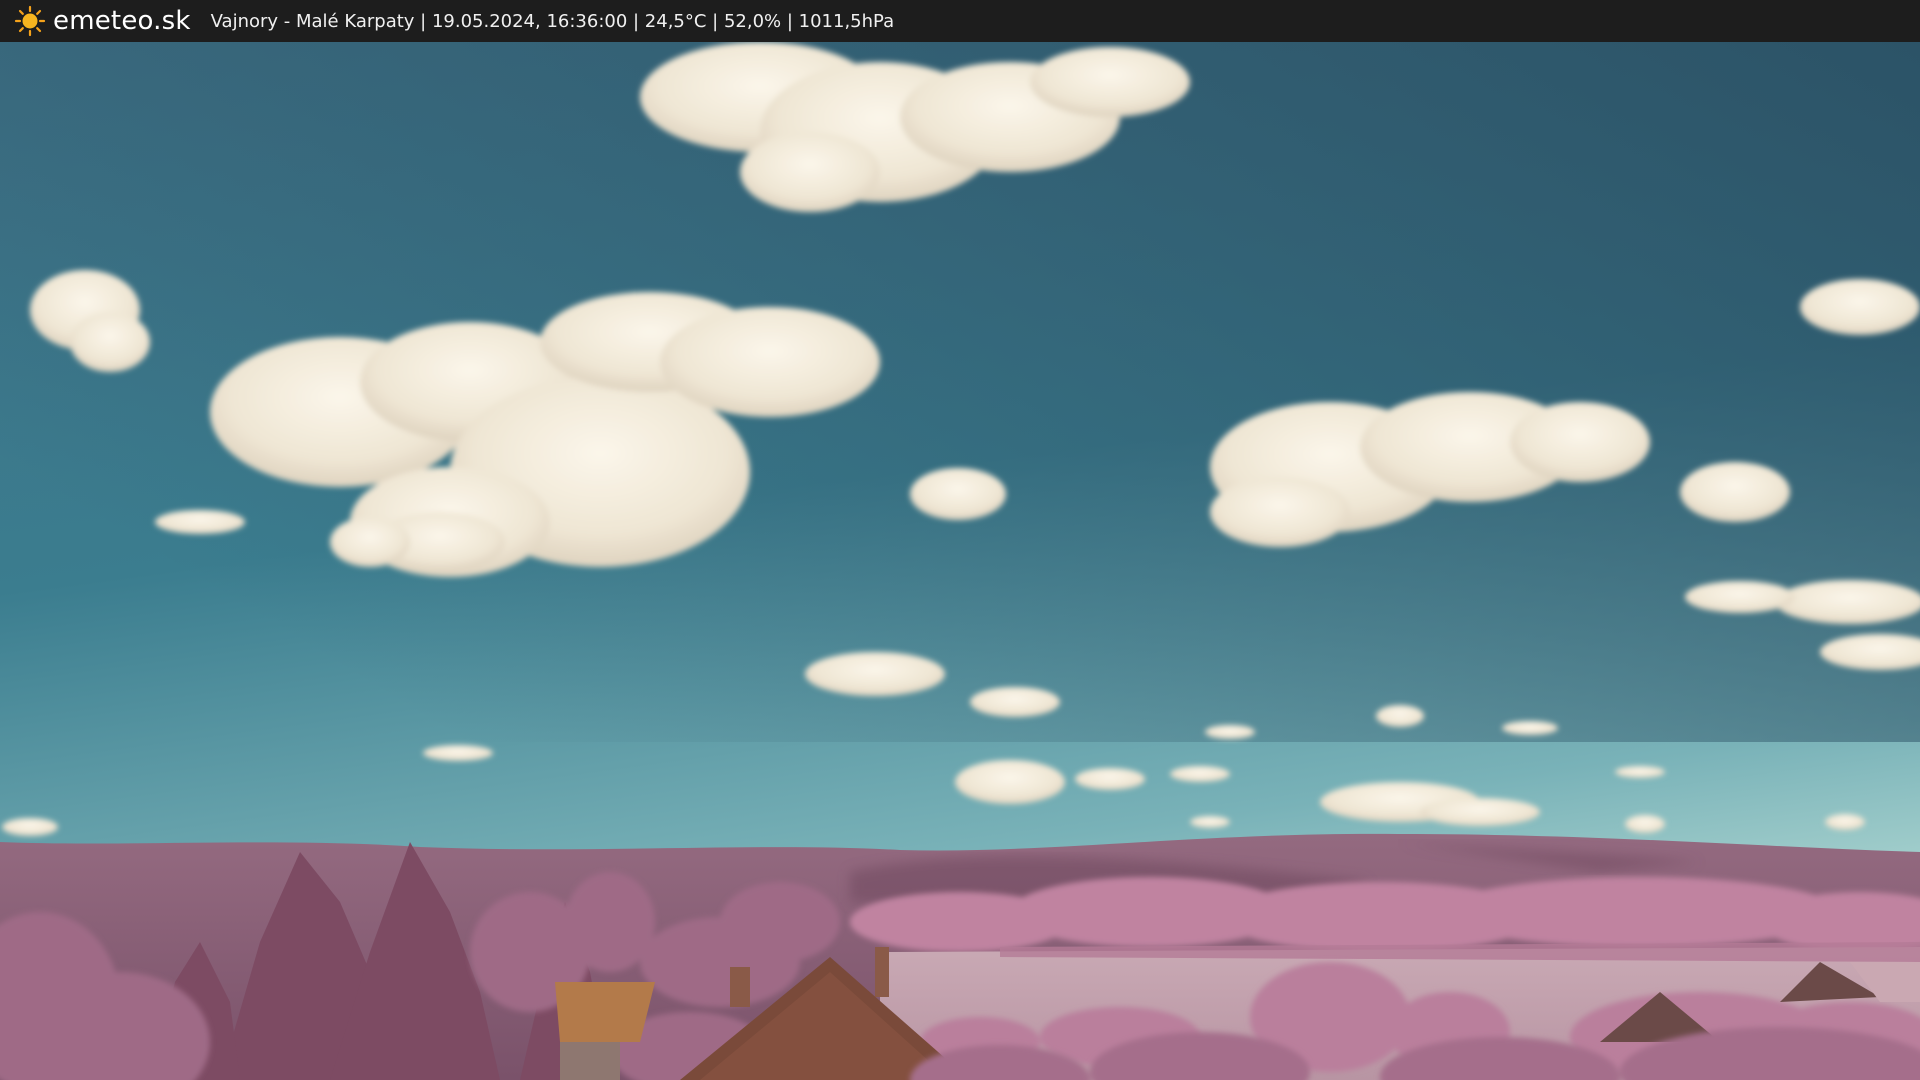 This screenshot has height=1080, width=1920. Describe the element at coordinates (30, 21) in the screenshot. I see `sun-icon` at that location.